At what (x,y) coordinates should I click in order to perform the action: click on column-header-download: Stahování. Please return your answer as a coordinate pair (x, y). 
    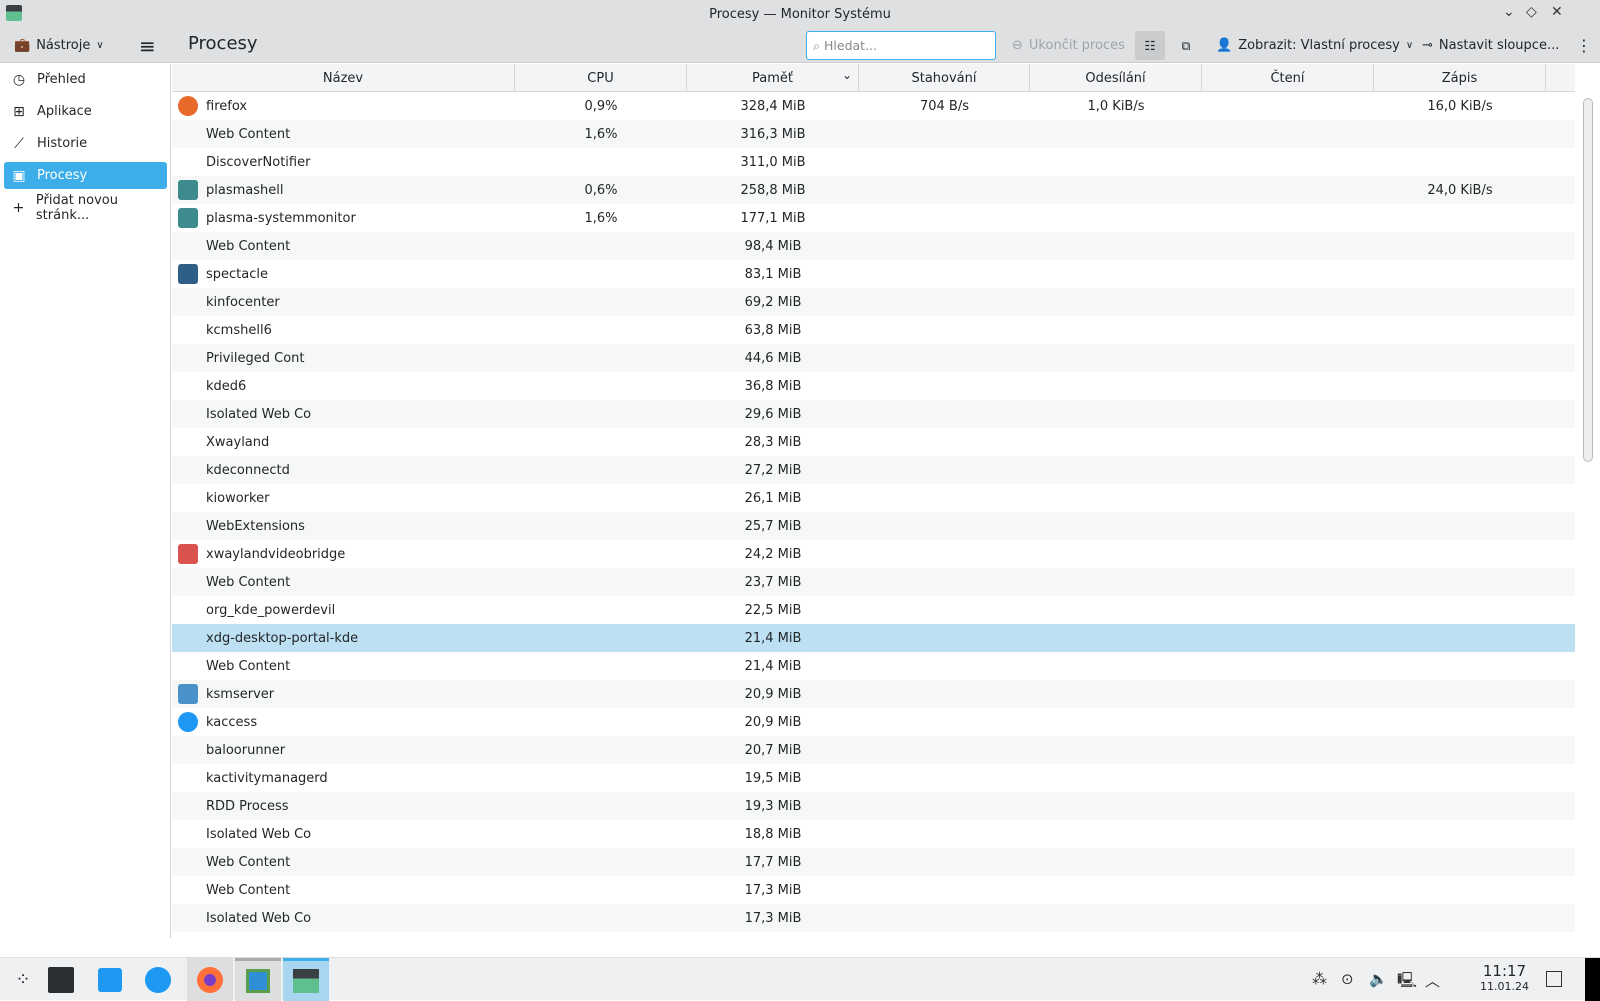
    Looking at the image, I should click on (944, 78).